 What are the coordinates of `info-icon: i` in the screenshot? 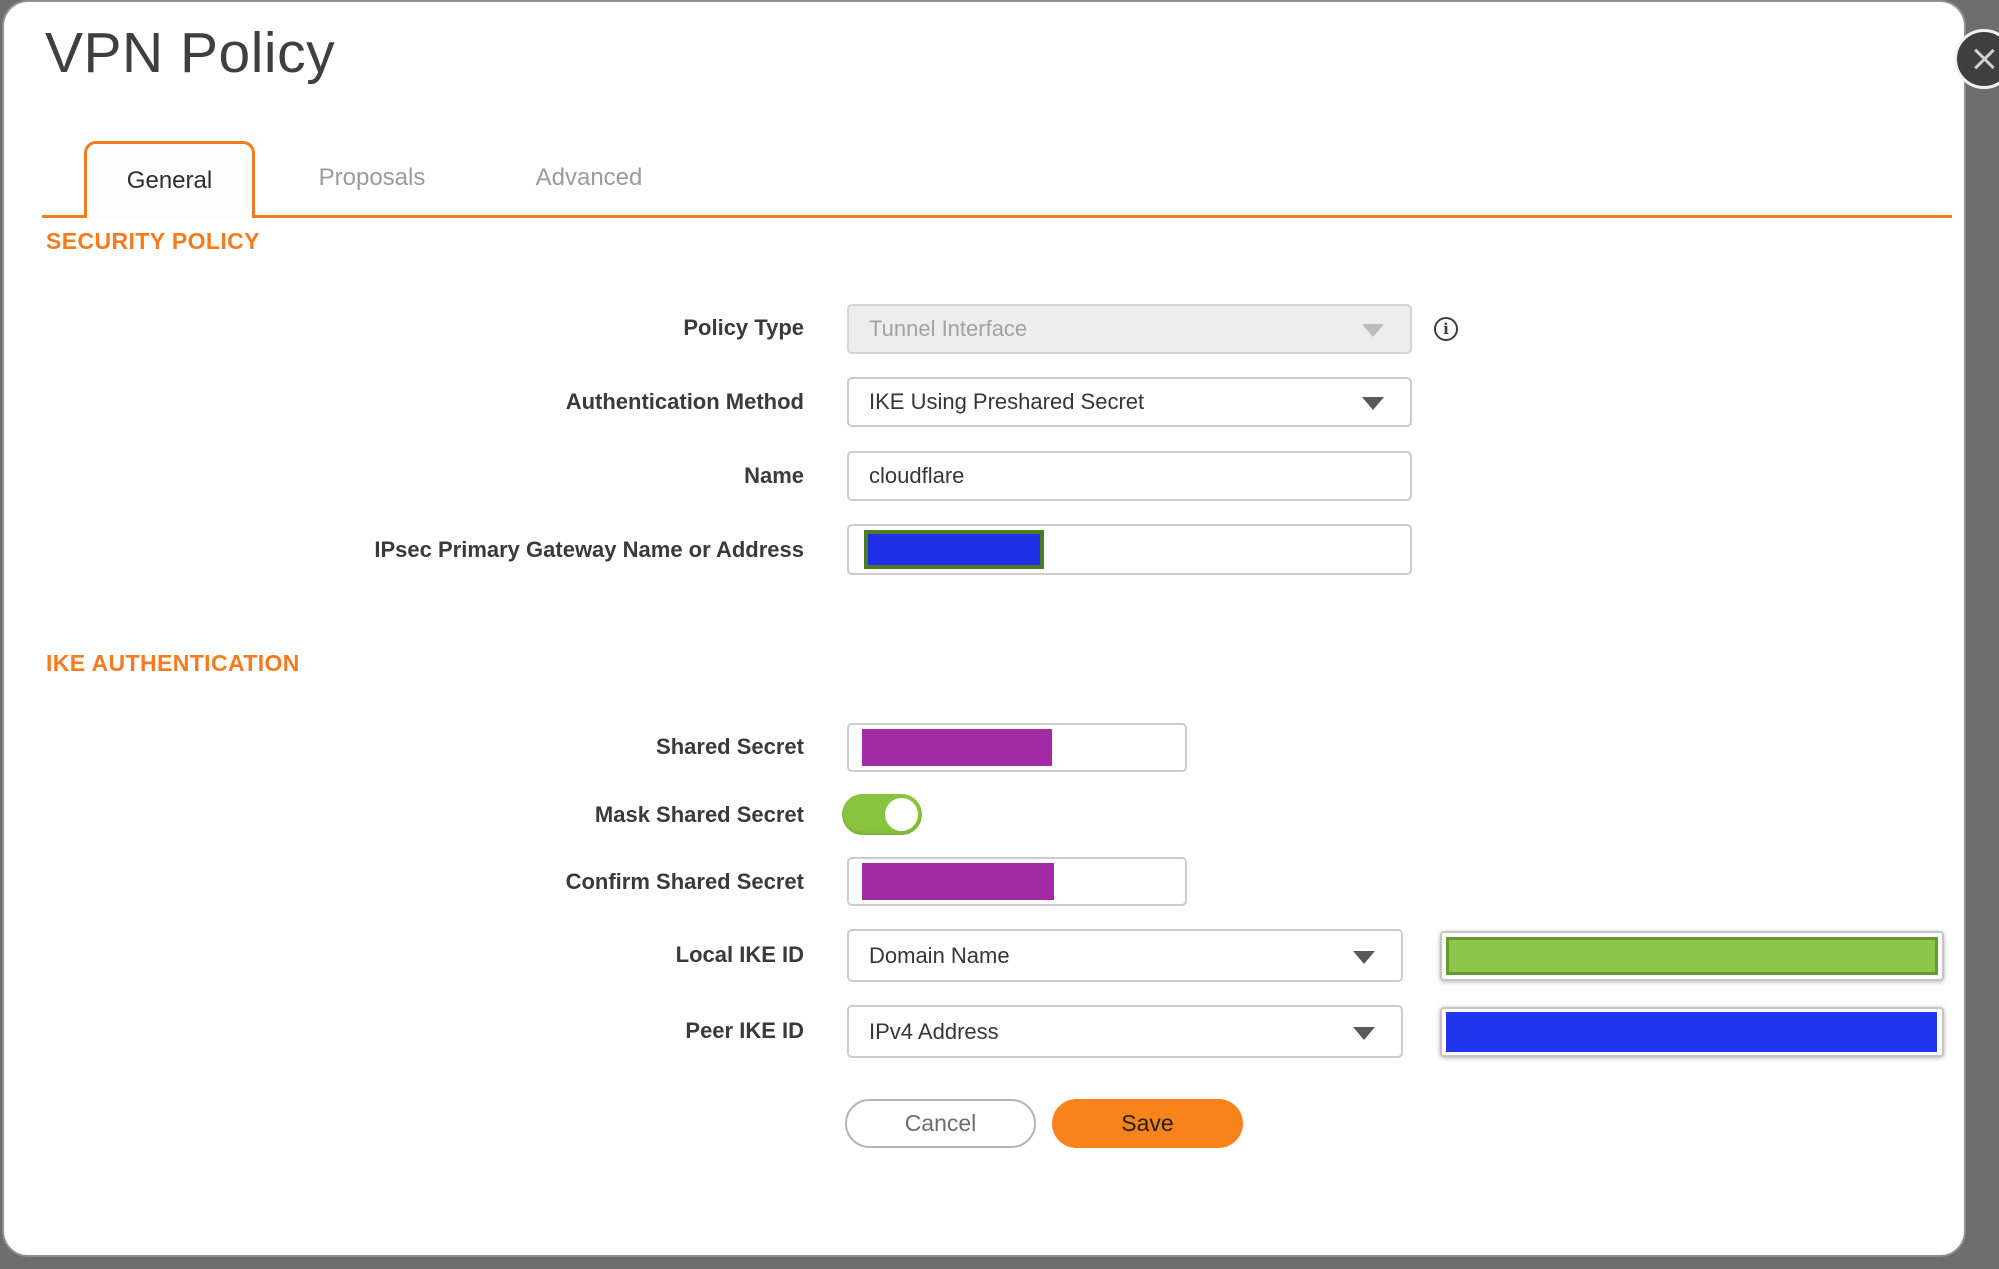 It's located at (1446, 329).